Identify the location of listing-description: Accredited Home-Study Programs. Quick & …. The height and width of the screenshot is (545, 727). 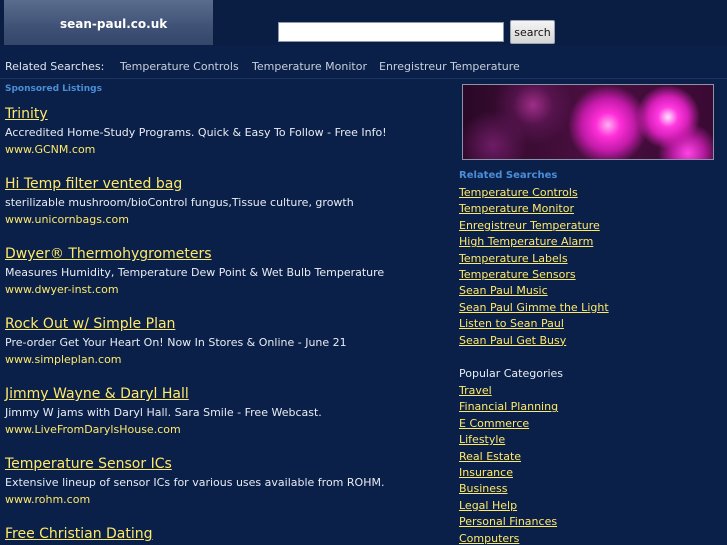
(196, 132).